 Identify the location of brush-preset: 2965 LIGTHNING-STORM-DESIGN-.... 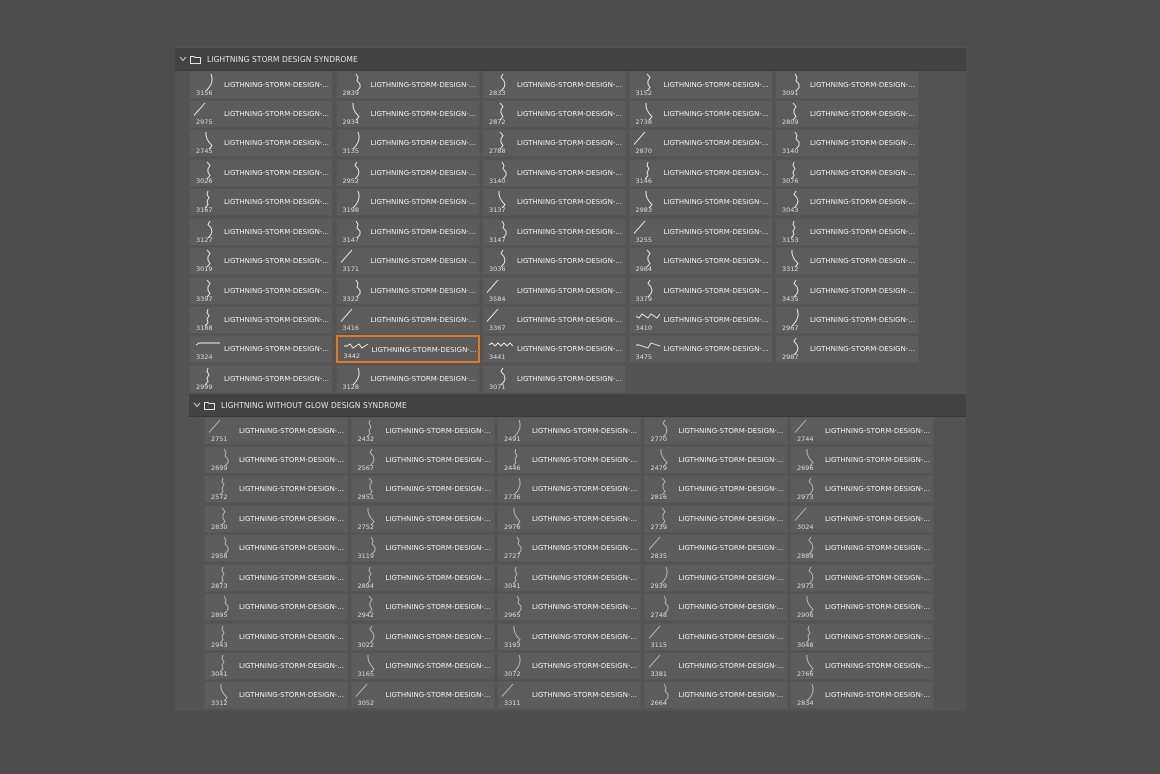
(569, 607).